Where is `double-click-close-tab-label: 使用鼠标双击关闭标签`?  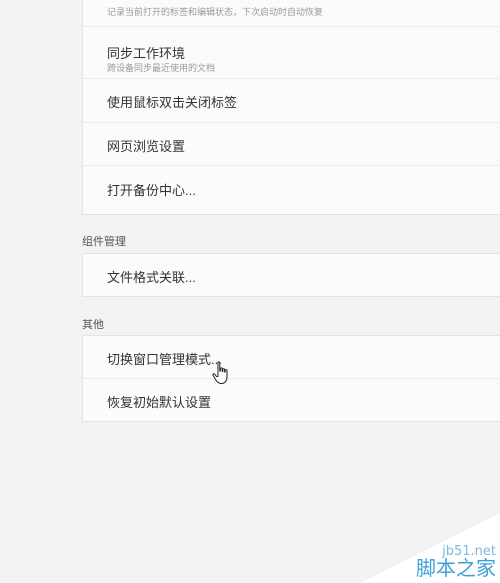
double-click-close-tab-label: 使用鼠标双击关闭标签 is located at coordinates (172, 102).